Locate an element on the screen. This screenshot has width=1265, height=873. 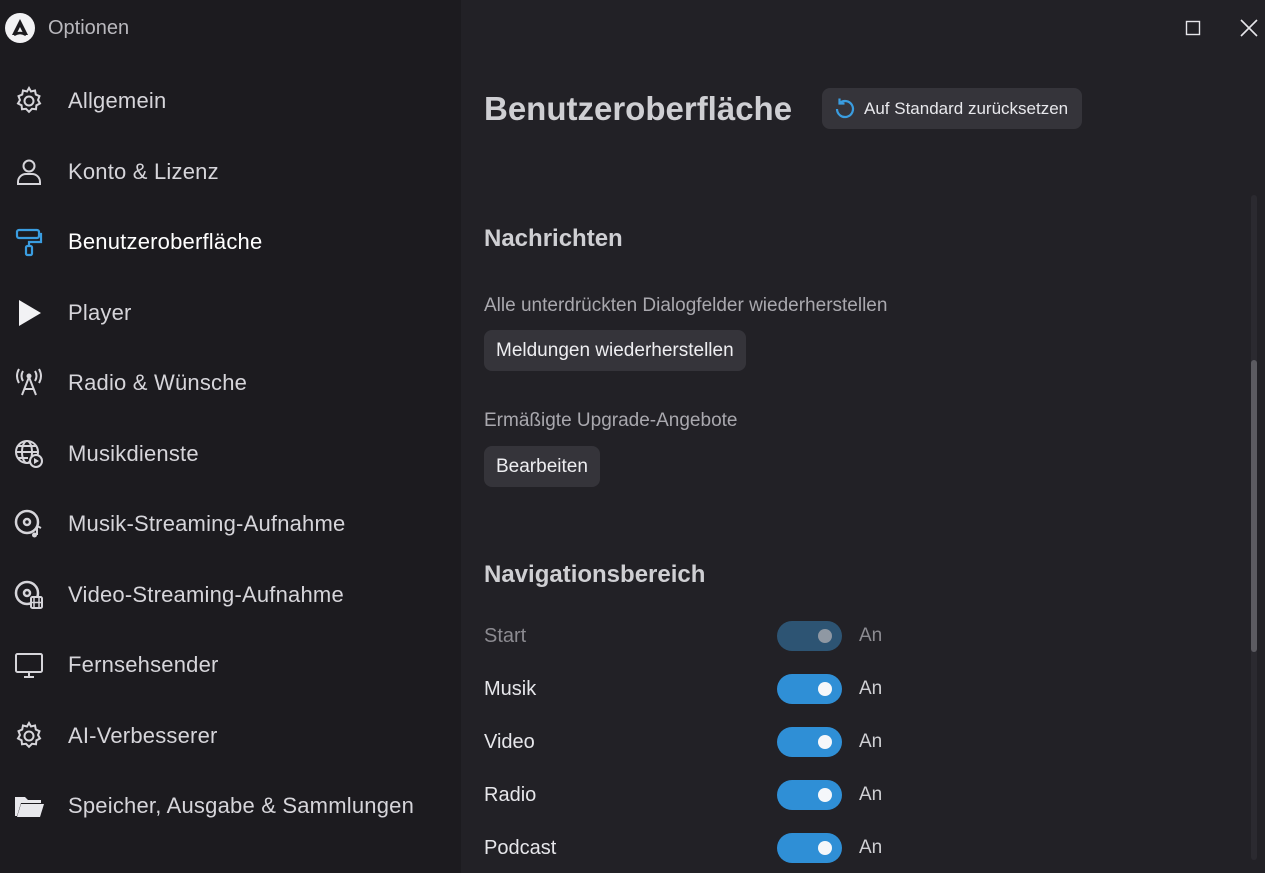
musik-toggle is located at coordinates (809, 689).